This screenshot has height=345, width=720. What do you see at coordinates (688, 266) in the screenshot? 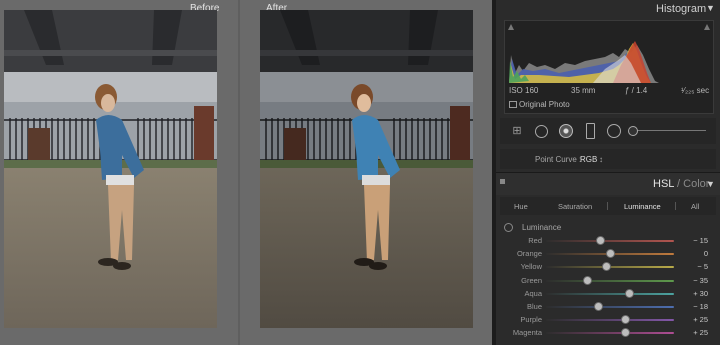
I see `slider-value-yellow: − 5` at bounding box center [688, 266].